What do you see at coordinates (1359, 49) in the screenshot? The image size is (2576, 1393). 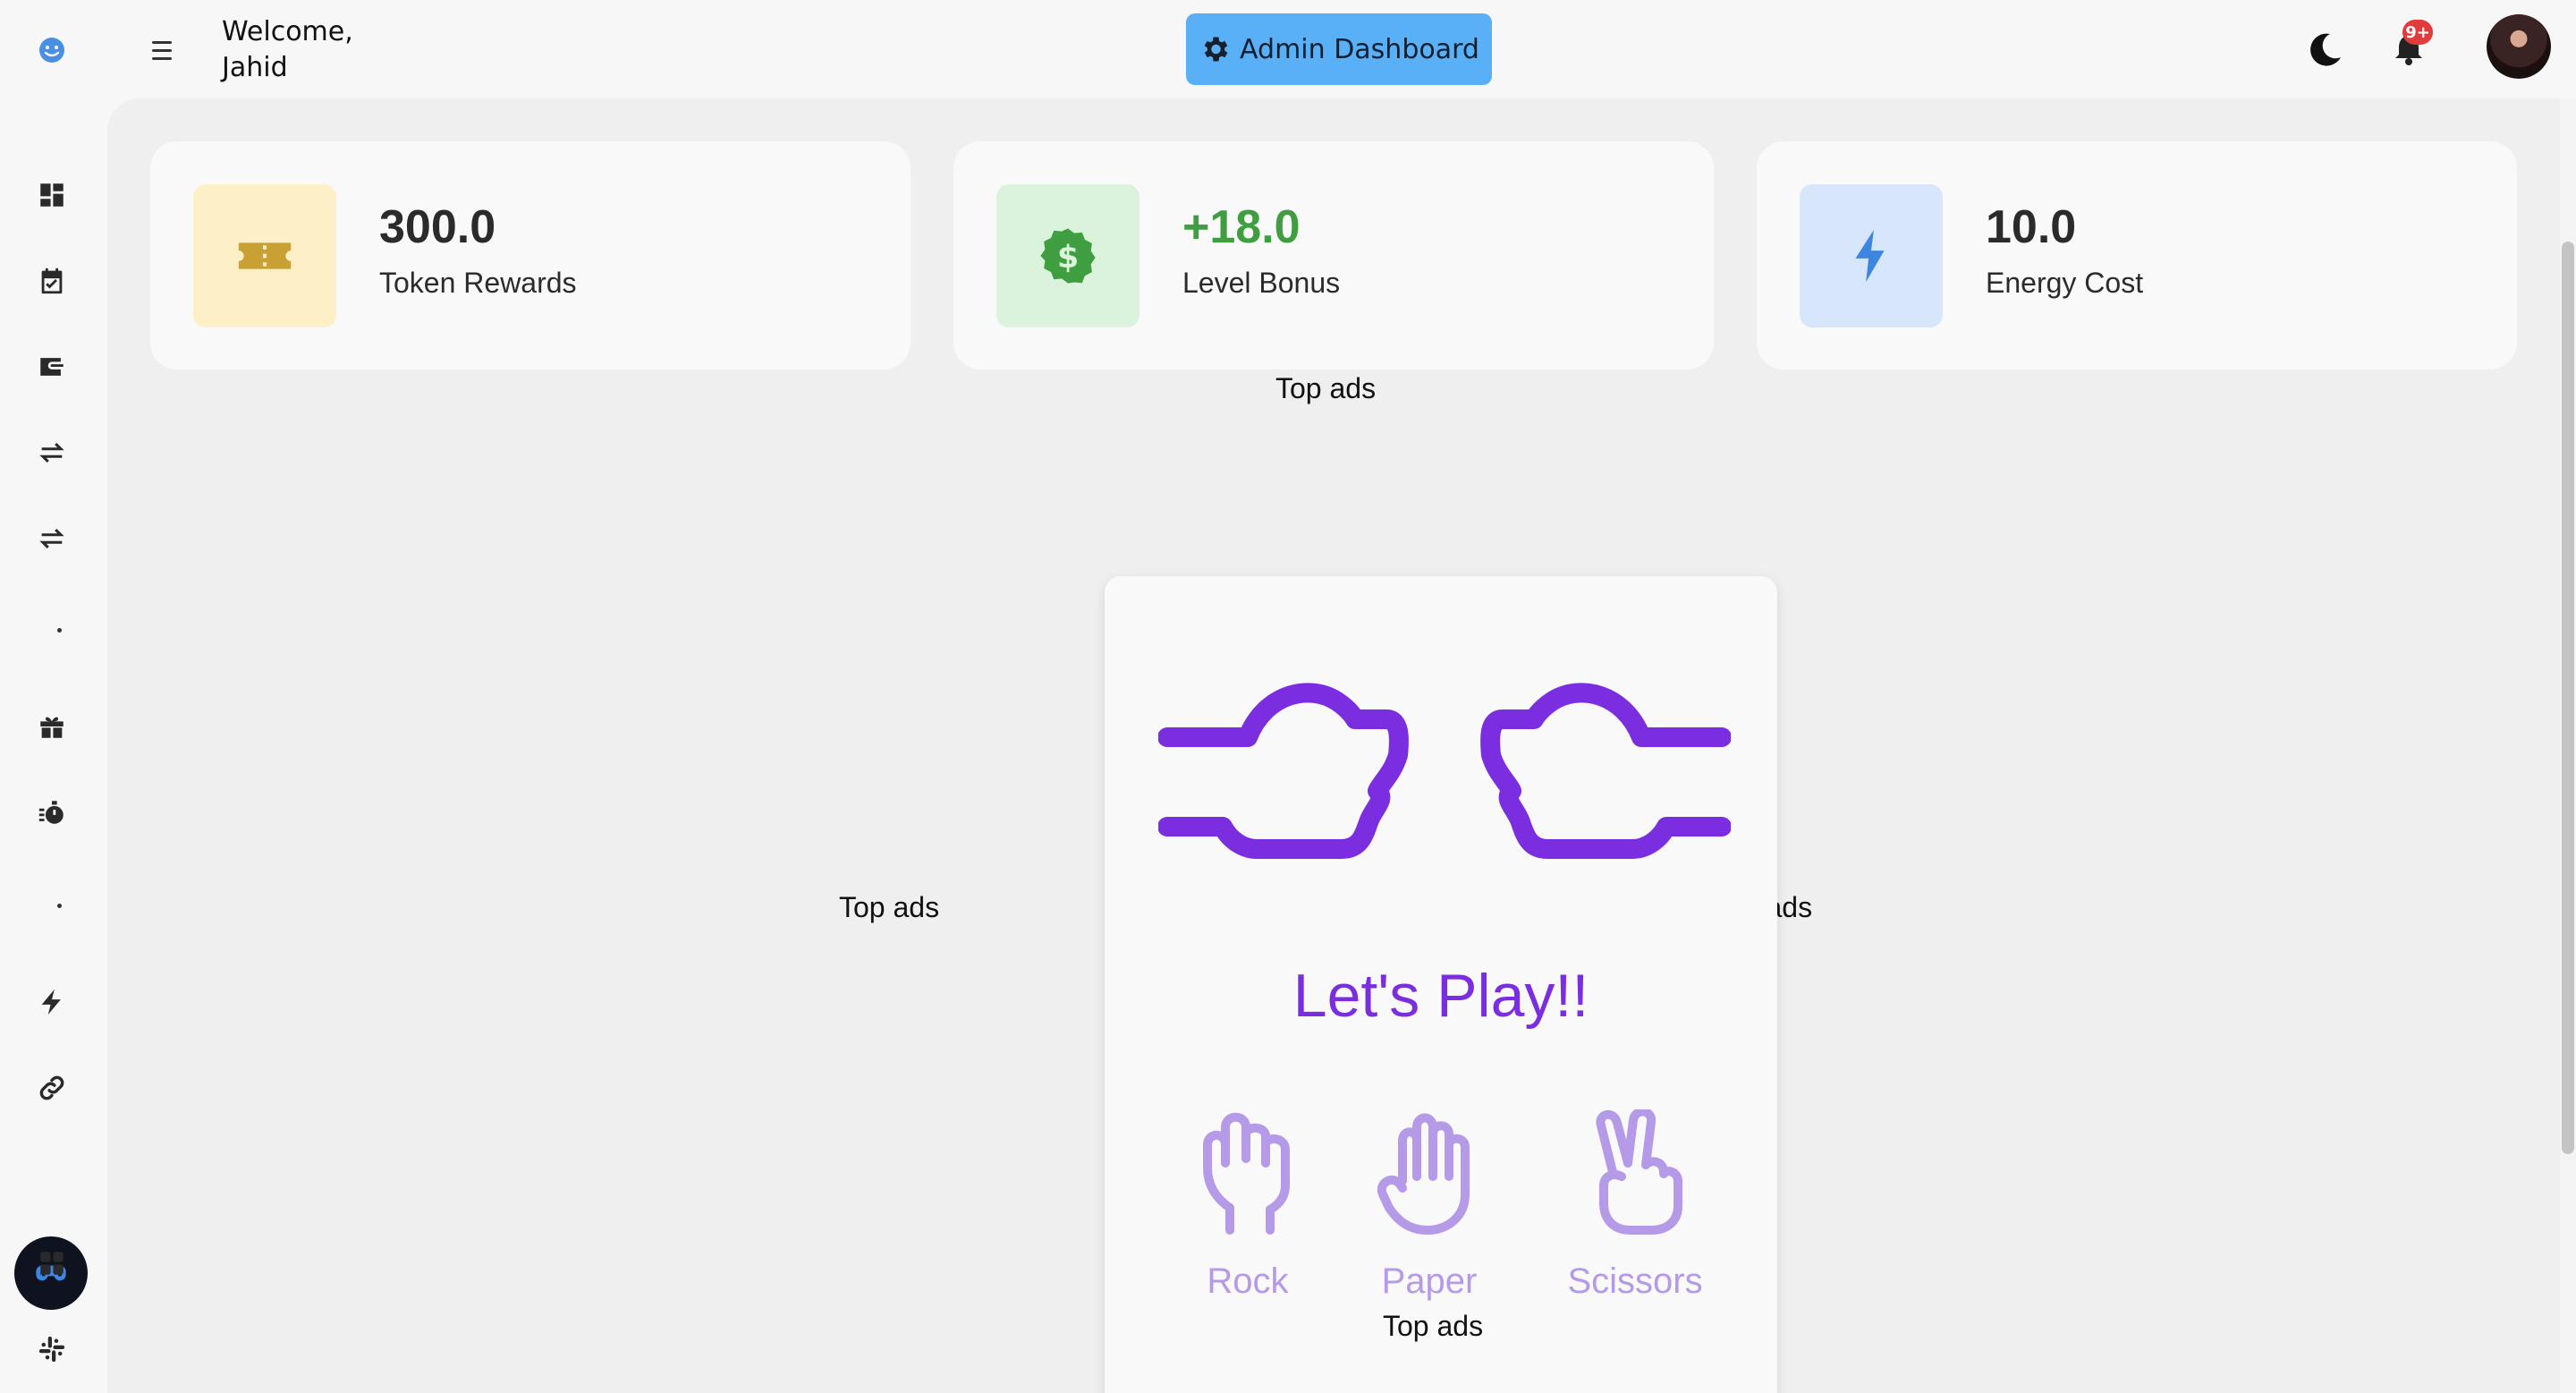 I see `admin-dashboard-label: Admin Dashboard` at bounding box center [1359, 49].